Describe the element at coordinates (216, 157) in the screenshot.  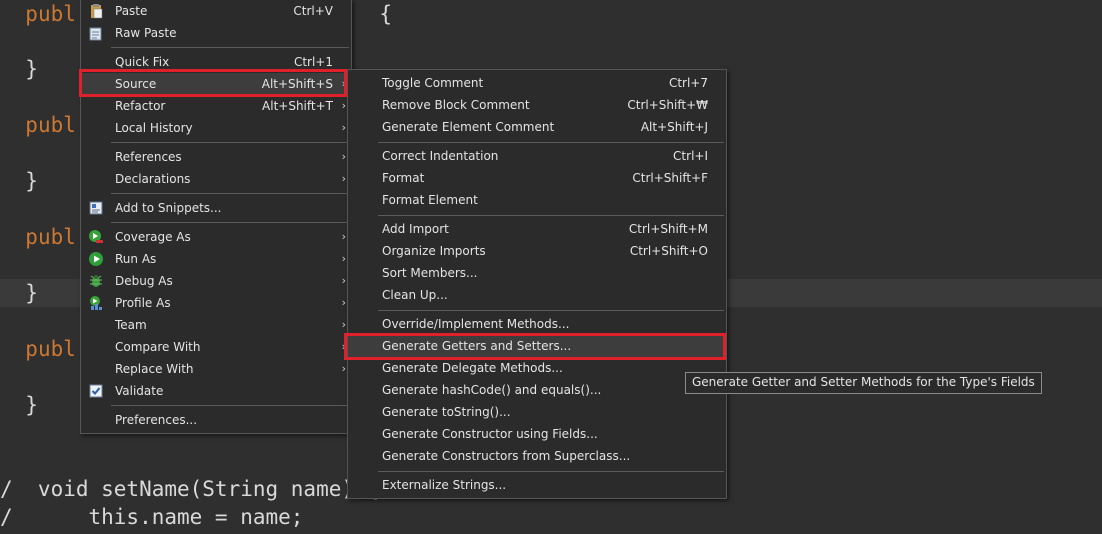
I see `menu-item-references: References ›` at that location.